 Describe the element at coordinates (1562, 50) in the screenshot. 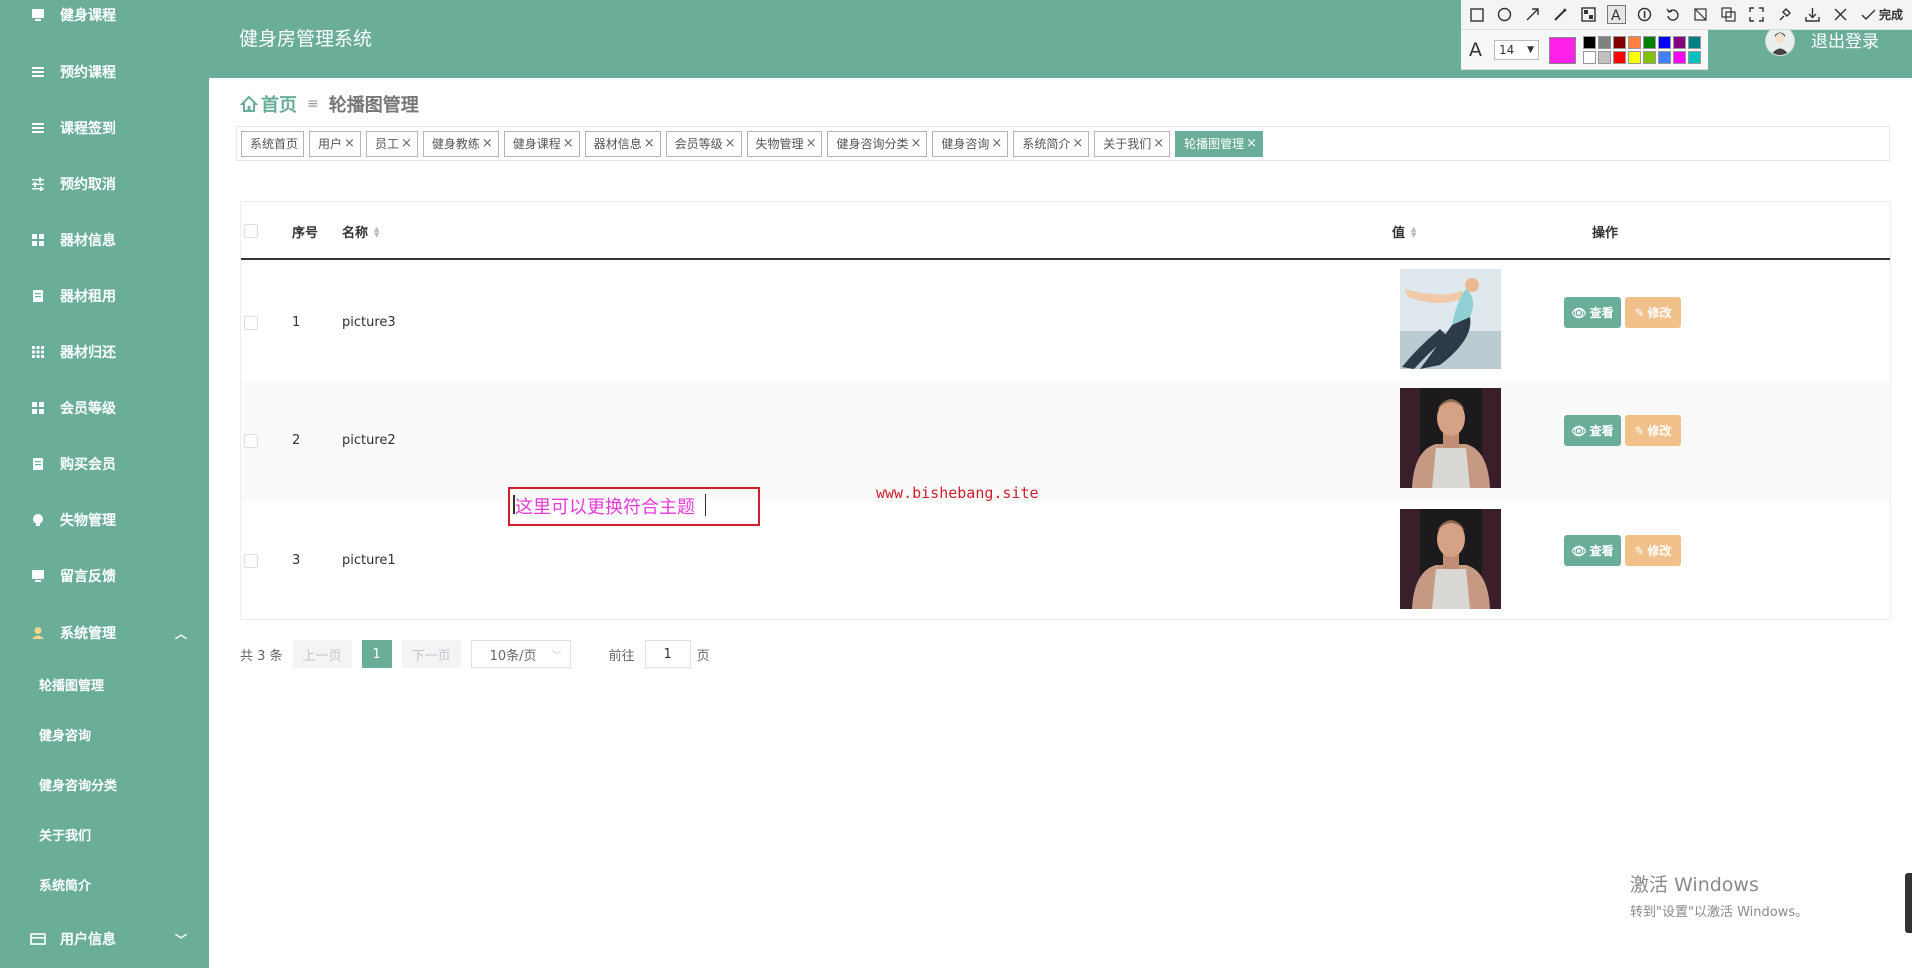

I see `current-color-swatch` at that location.